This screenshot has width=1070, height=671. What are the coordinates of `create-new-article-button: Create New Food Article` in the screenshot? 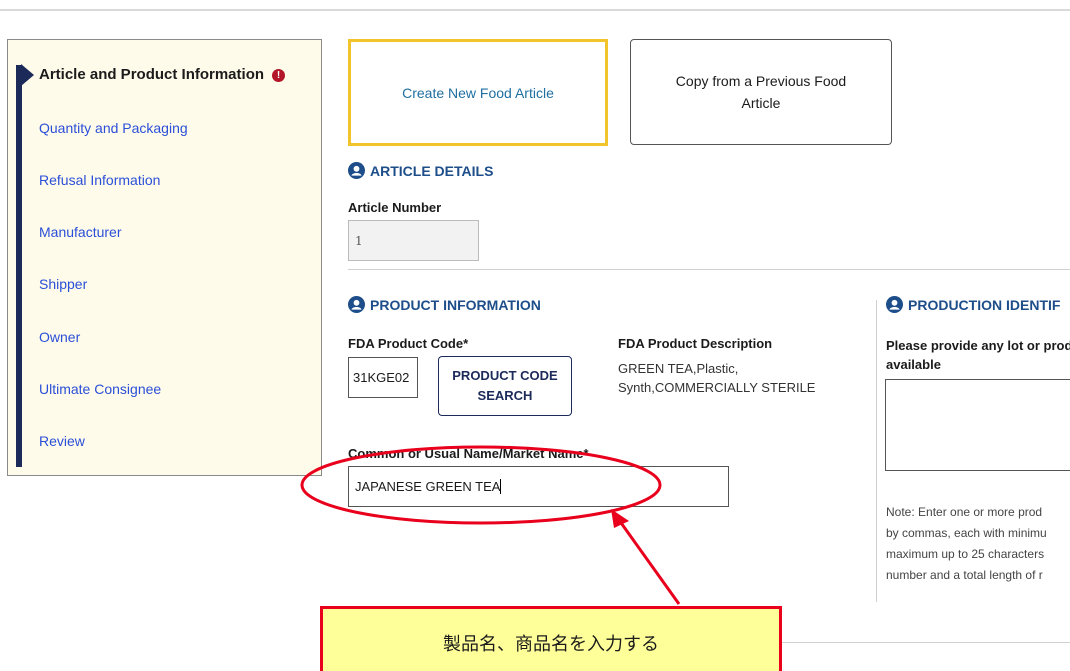 It's located at (478, 92).